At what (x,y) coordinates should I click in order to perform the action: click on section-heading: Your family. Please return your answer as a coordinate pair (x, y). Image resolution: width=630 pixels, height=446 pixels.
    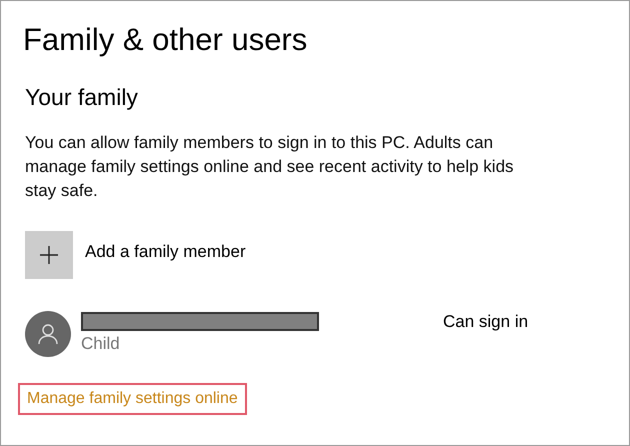
    Looking at the image, I should click on (81, 97).